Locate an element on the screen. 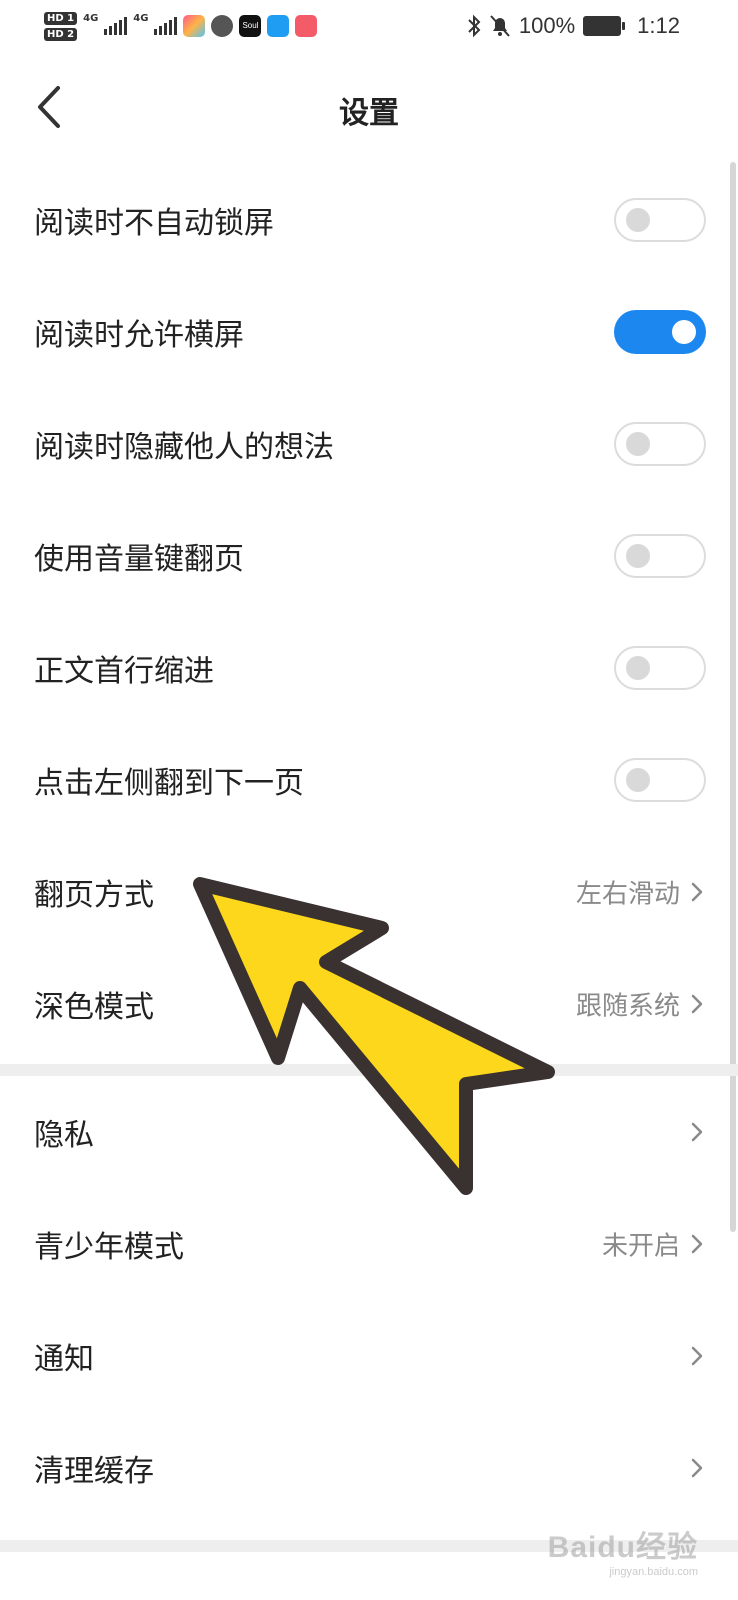 The width and height of the screenshot is (738, 1600). status-bar: HD 1 HD 2 4G 4G Soul 100% 1:12 is located at coordinates (369, 26).